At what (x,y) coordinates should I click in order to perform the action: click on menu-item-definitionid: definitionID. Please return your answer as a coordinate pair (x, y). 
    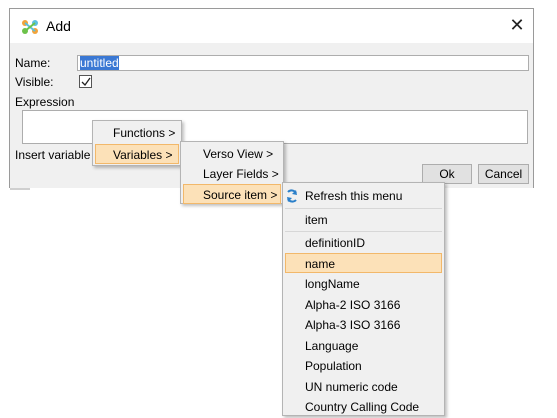
    Looking at the image, I should click on (363, 243).